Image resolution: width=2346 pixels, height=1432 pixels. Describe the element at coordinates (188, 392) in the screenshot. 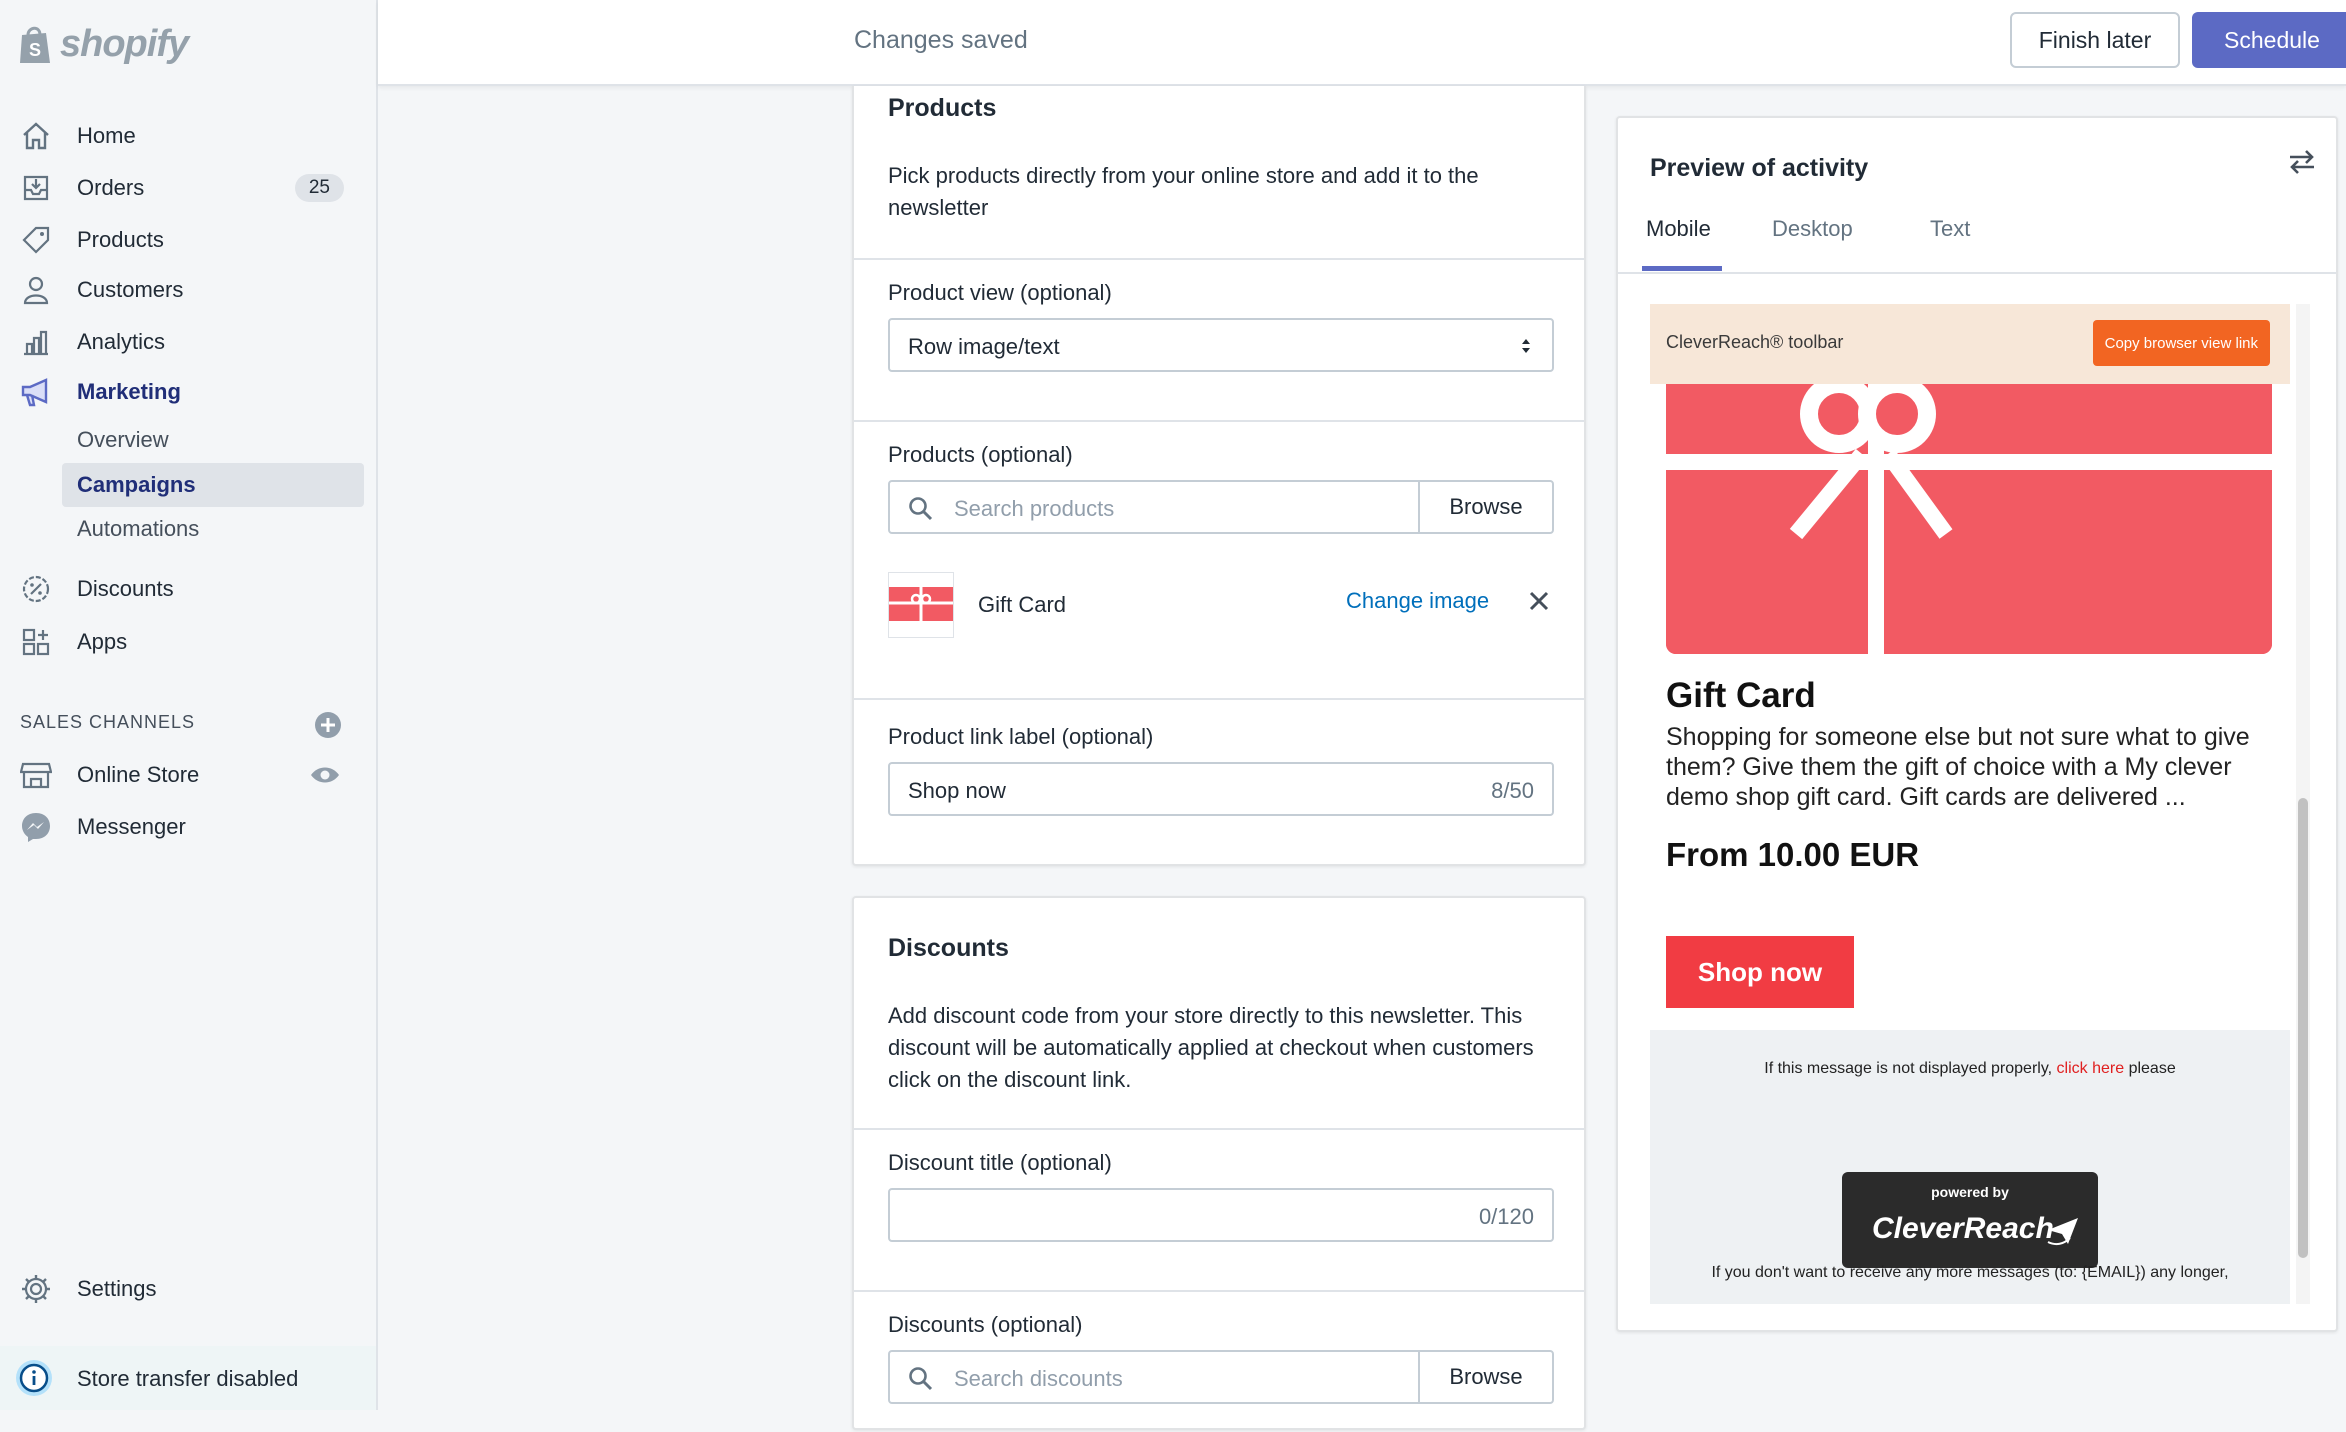

I see `sidebar-item-marketing: Marketing` at that location.